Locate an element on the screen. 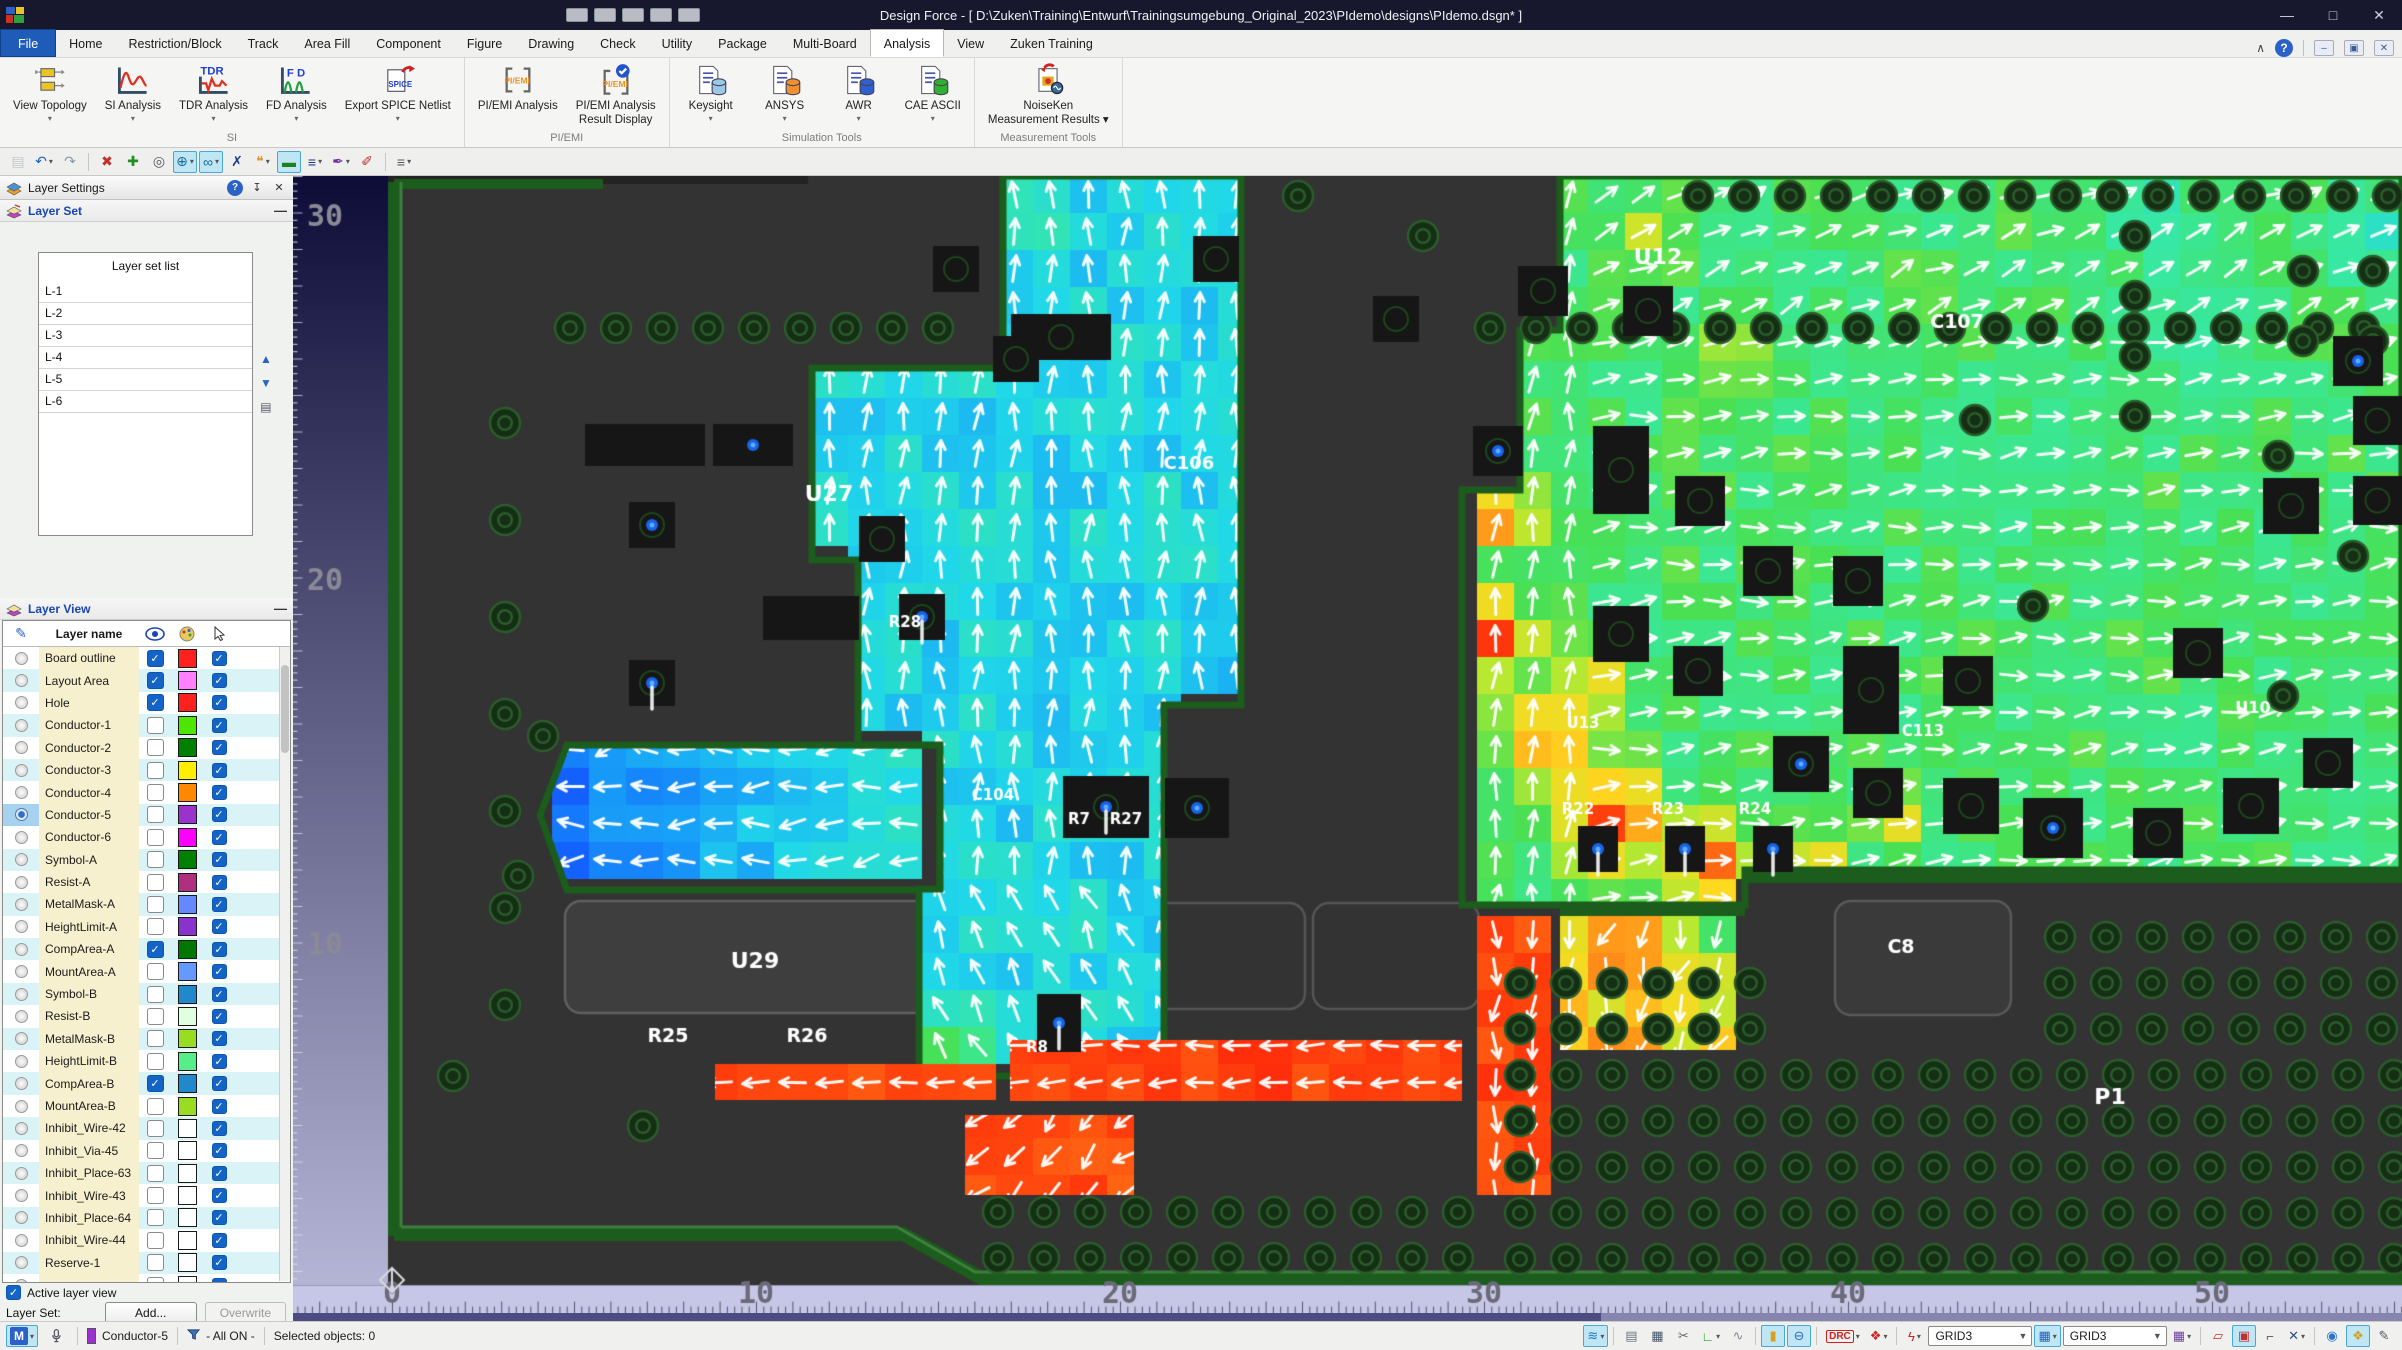 The width and height of the screenshot is (2402, 1350). fit-view-button: ✚ is located at coordinates (133, 162).